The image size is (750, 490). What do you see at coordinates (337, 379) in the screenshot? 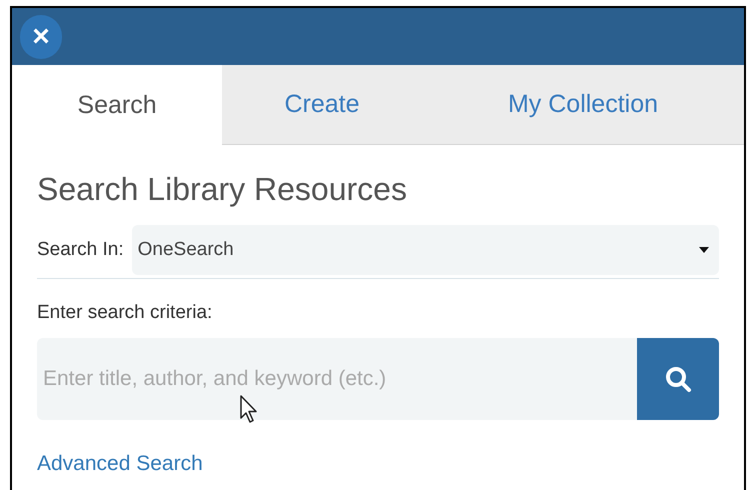
I see `search-field: Enter title, author, and keyword (etc.)` at bounding box center [337, 379].